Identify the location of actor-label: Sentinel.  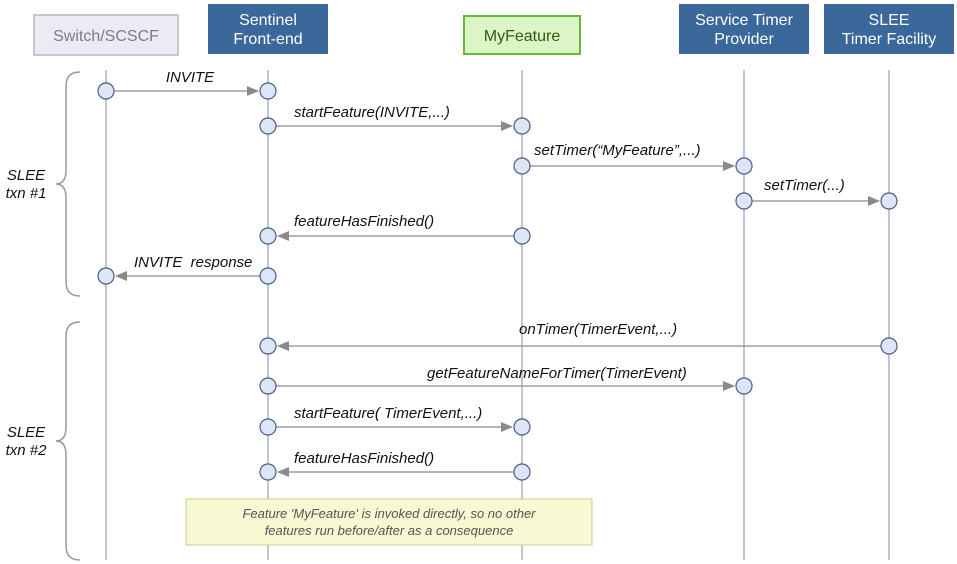
(268, 20).